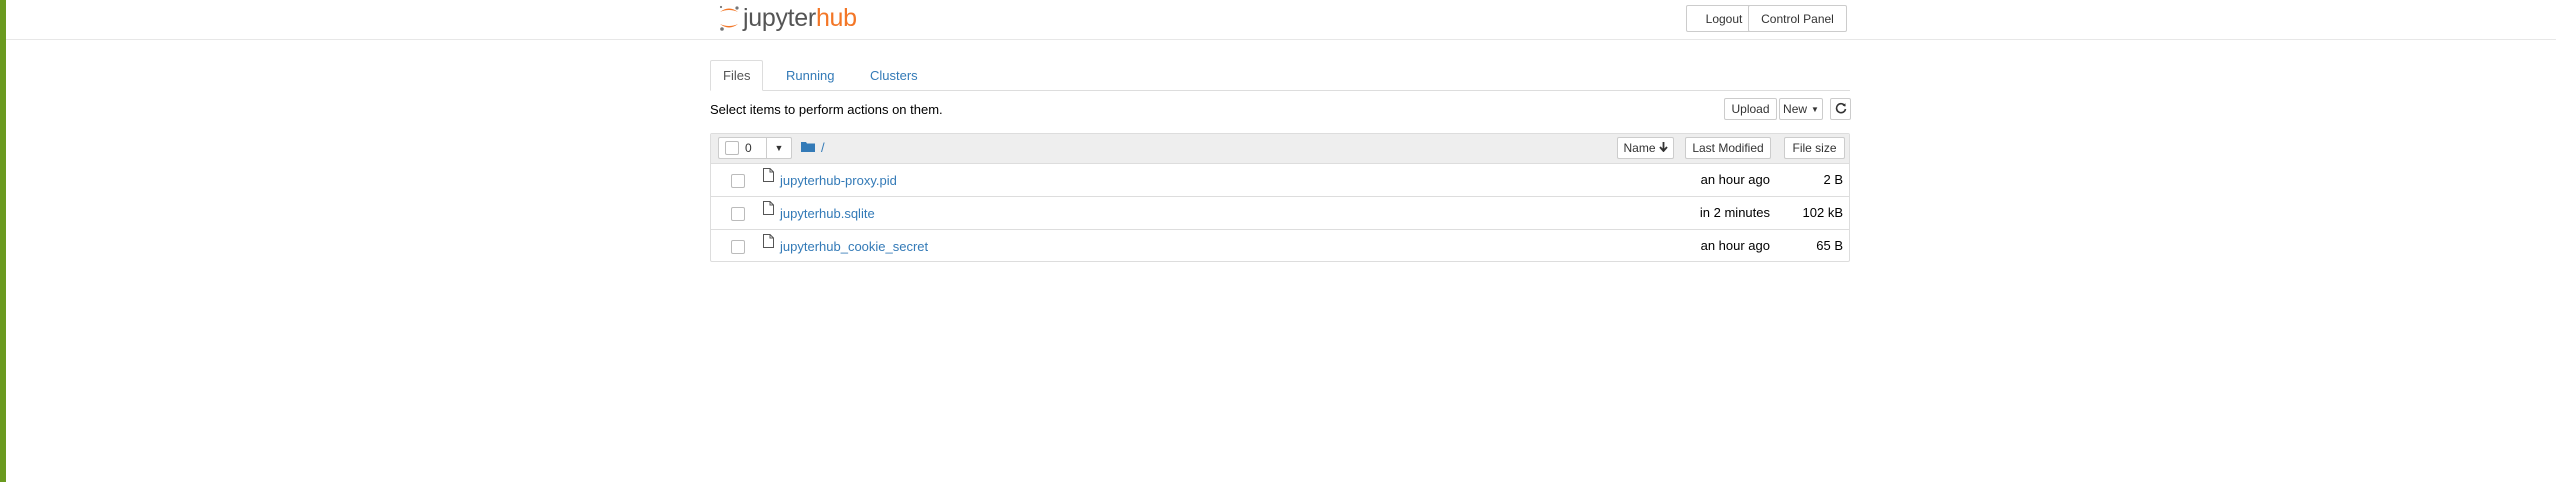 This screenshot has width=2556, height=482. Describe the element at coordinates (836, 18) in the screenshot. I see `logo-text-hub: hub` at that location.